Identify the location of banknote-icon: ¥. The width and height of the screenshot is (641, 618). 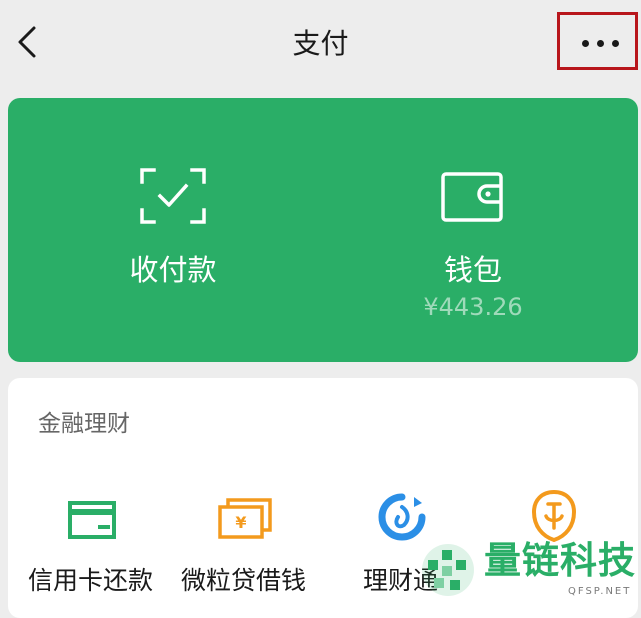
(245, 518).